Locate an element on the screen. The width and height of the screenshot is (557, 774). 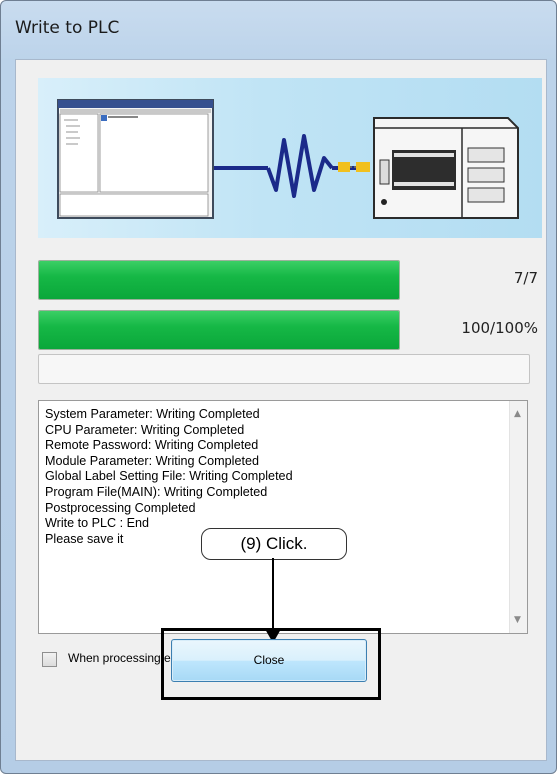
log-line: Program File(MAIN): Writing Completed is located at coordinates (156, 491).